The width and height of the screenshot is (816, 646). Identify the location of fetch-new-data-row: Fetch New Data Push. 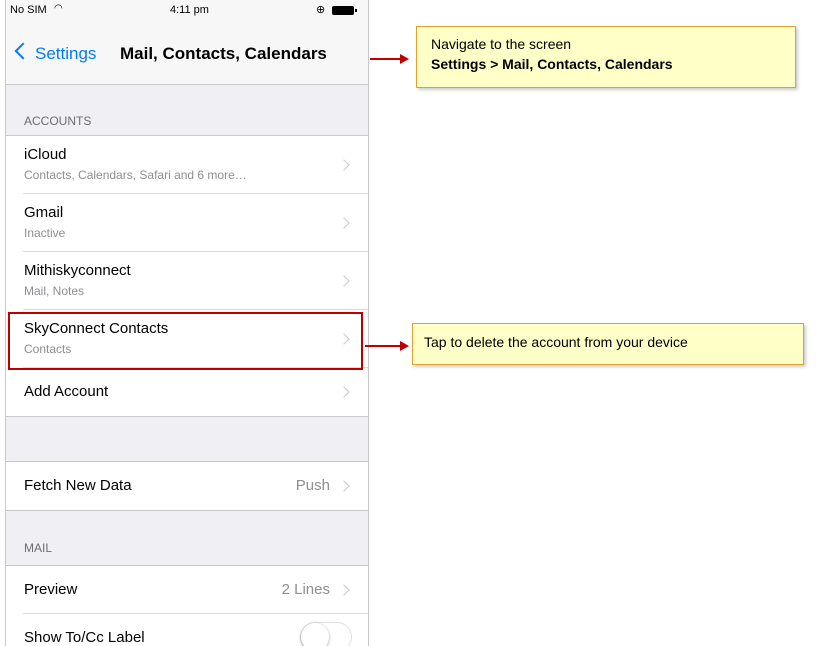
(187, 486).